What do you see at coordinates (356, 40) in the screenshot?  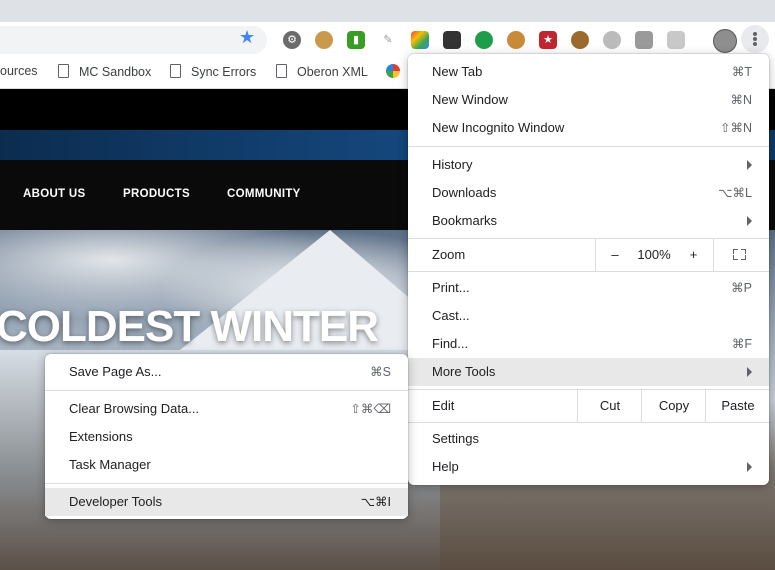 I see `chart-extension-icon: ▮` at bounding box center [356, 40].